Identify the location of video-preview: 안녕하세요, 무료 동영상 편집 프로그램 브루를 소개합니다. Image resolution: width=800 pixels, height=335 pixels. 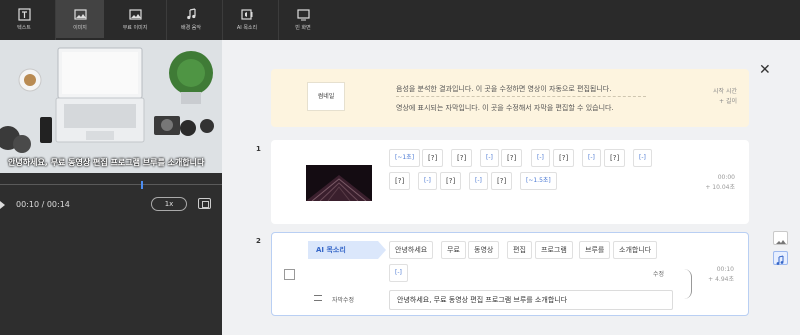
(111, 106).